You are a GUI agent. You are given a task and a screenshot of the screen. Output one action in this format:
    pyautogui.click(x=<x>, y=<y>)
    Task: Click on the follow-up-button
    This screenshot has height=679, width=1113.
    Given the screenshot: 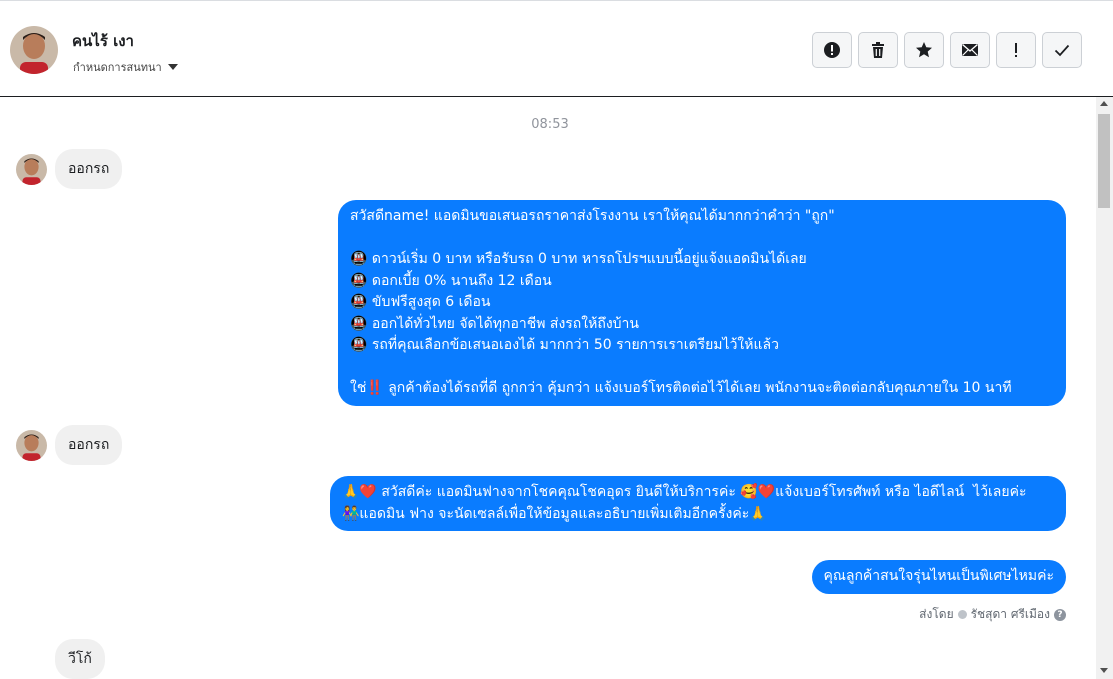 What is the action you would take?
    pyautogui.click(x=1016, y=50)
    